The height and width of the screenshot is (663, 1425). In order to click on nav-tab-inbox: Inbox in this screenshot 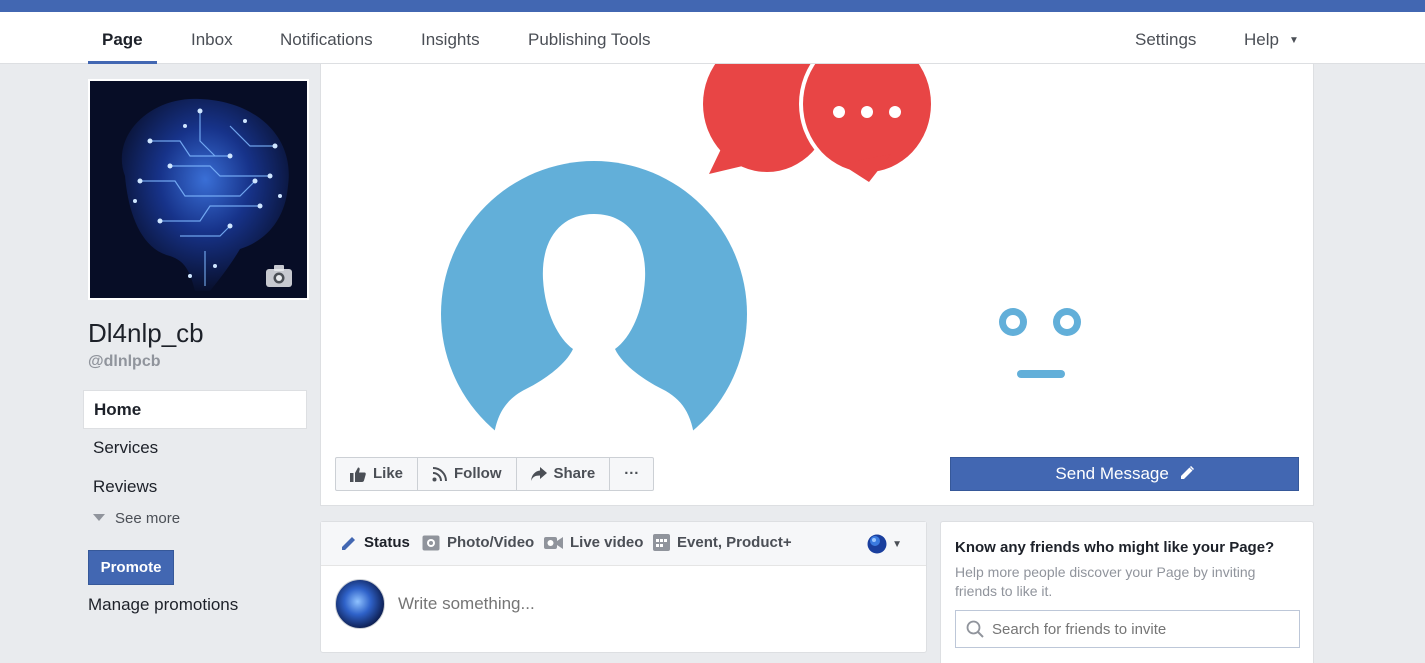, I will do `click(212, 38)`.